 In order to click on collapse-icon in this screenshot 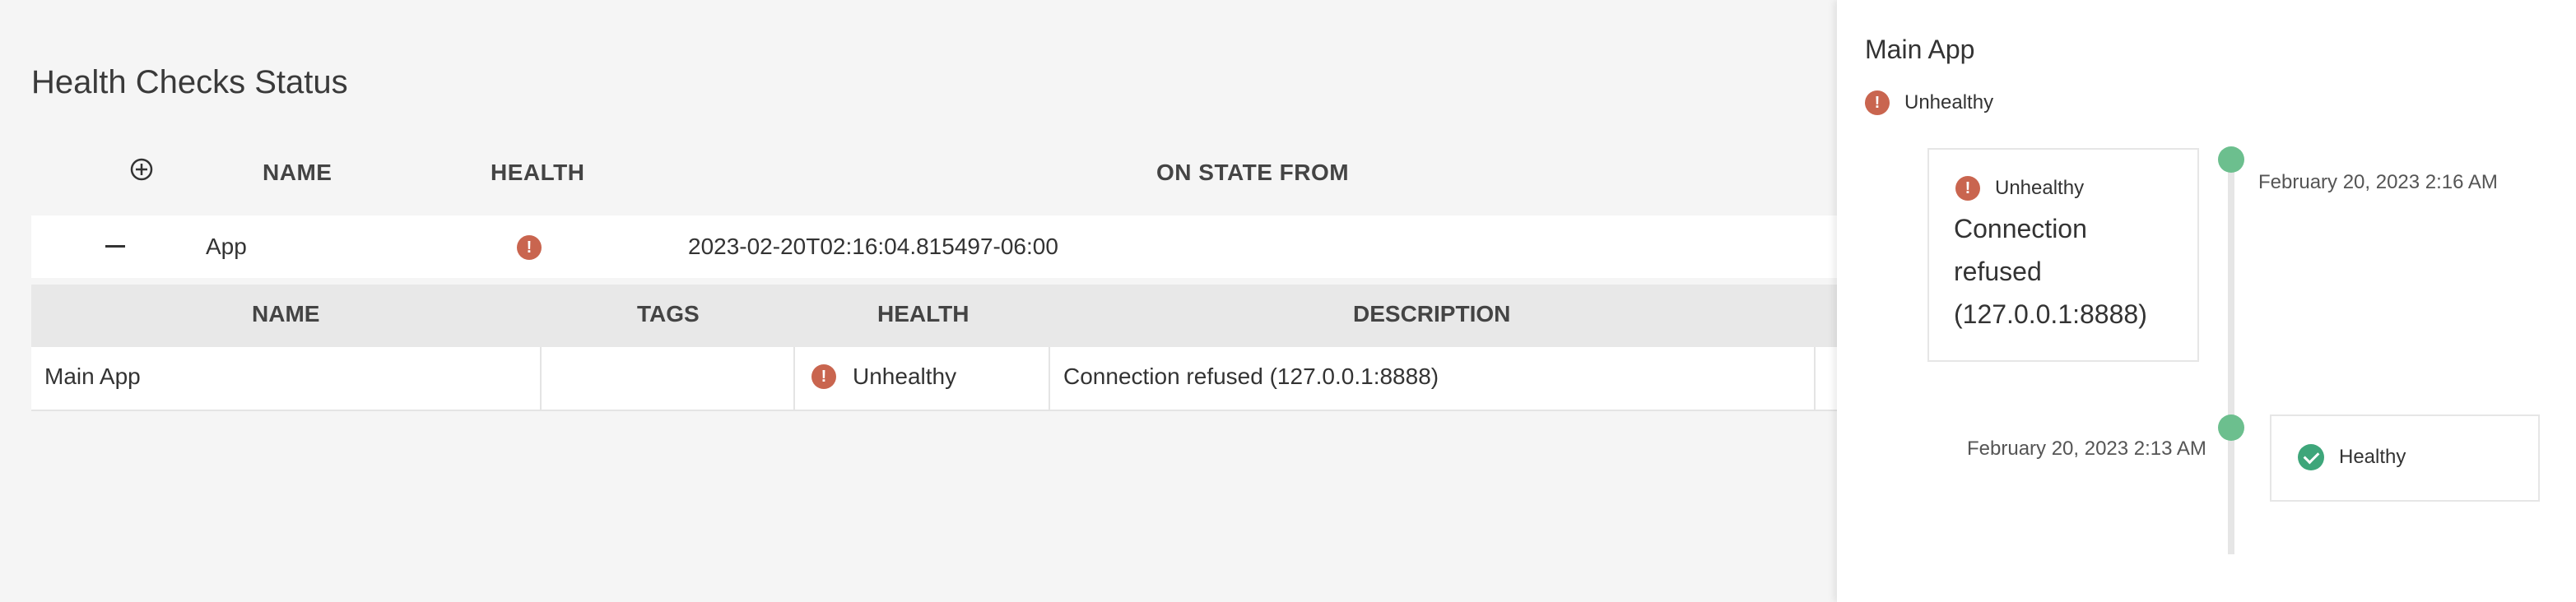, I will do `click(115, 246)`.